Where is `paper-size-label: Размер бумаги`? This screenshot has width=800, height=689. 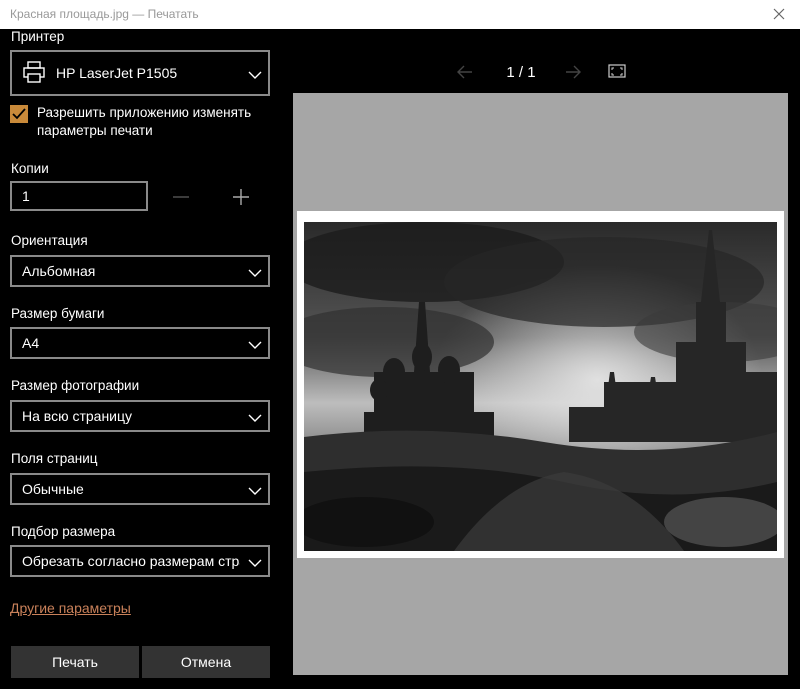
paper-size-label: Размер бумаги is located at coordinates (58, 313).